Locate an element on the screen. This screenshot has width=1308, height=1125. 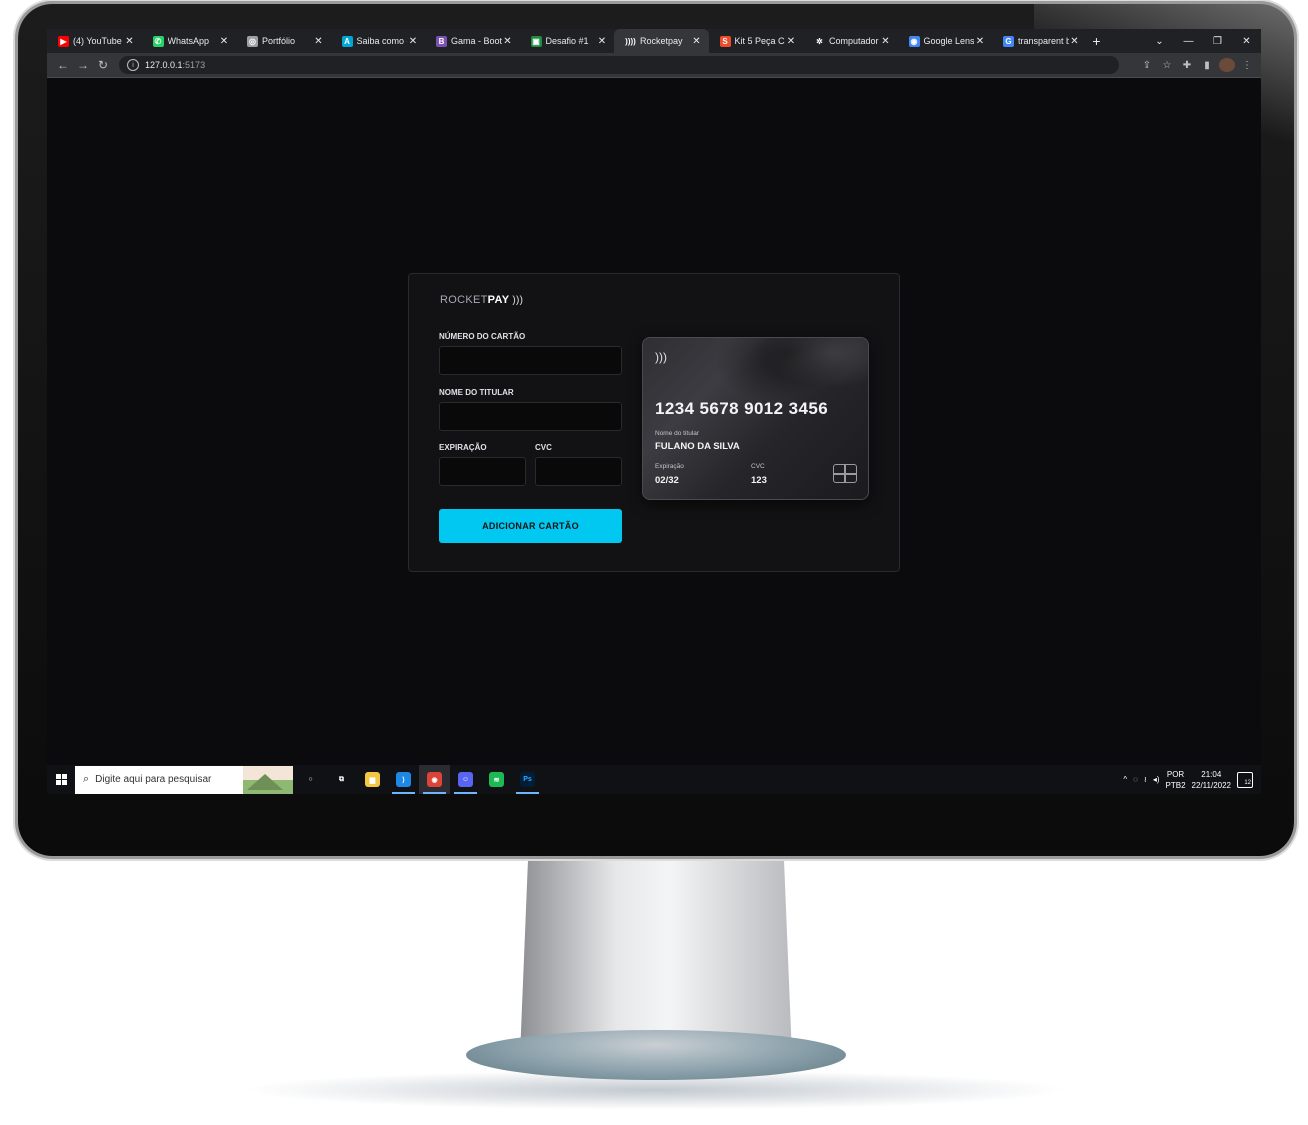
card-number-label: NÚMERO DO CARTÃO is located at coordinates (482, 336).